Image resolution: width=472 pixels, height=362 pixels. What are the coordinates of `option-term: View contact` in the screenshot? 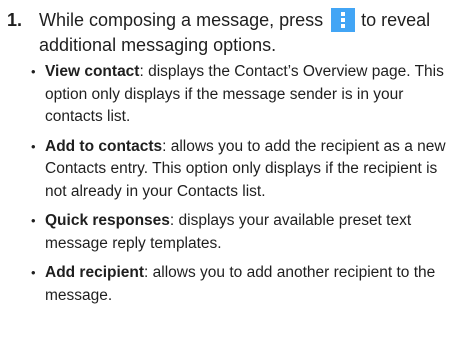 It's located at (92, 71).